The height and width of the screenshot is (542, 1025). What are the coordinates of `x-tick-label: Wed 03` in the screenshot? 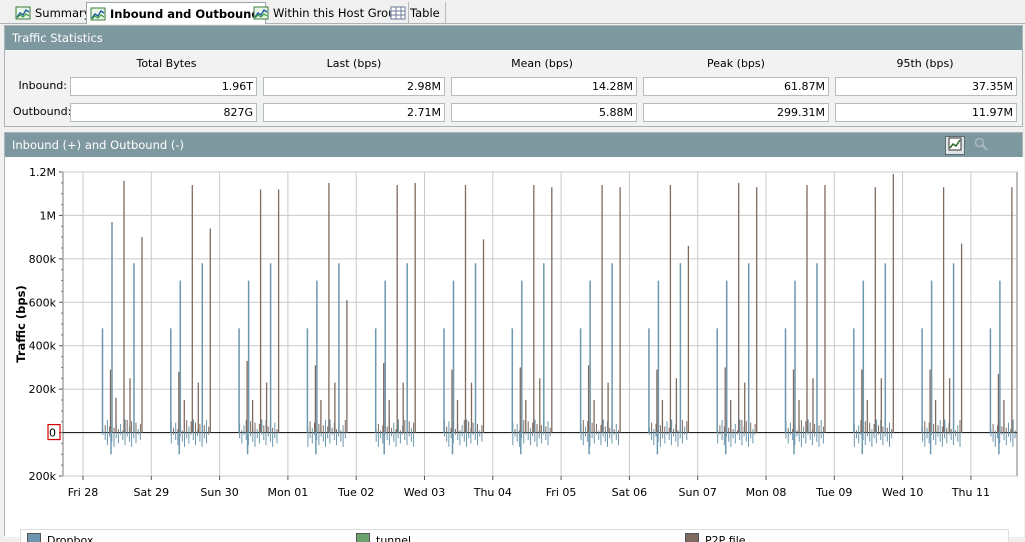 It's located at (424, 492).